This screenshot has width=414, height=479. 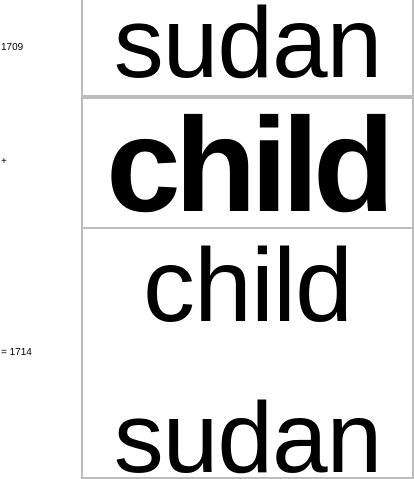 I want to click on operand-a-word: sudan, so click(x=247, y=48).